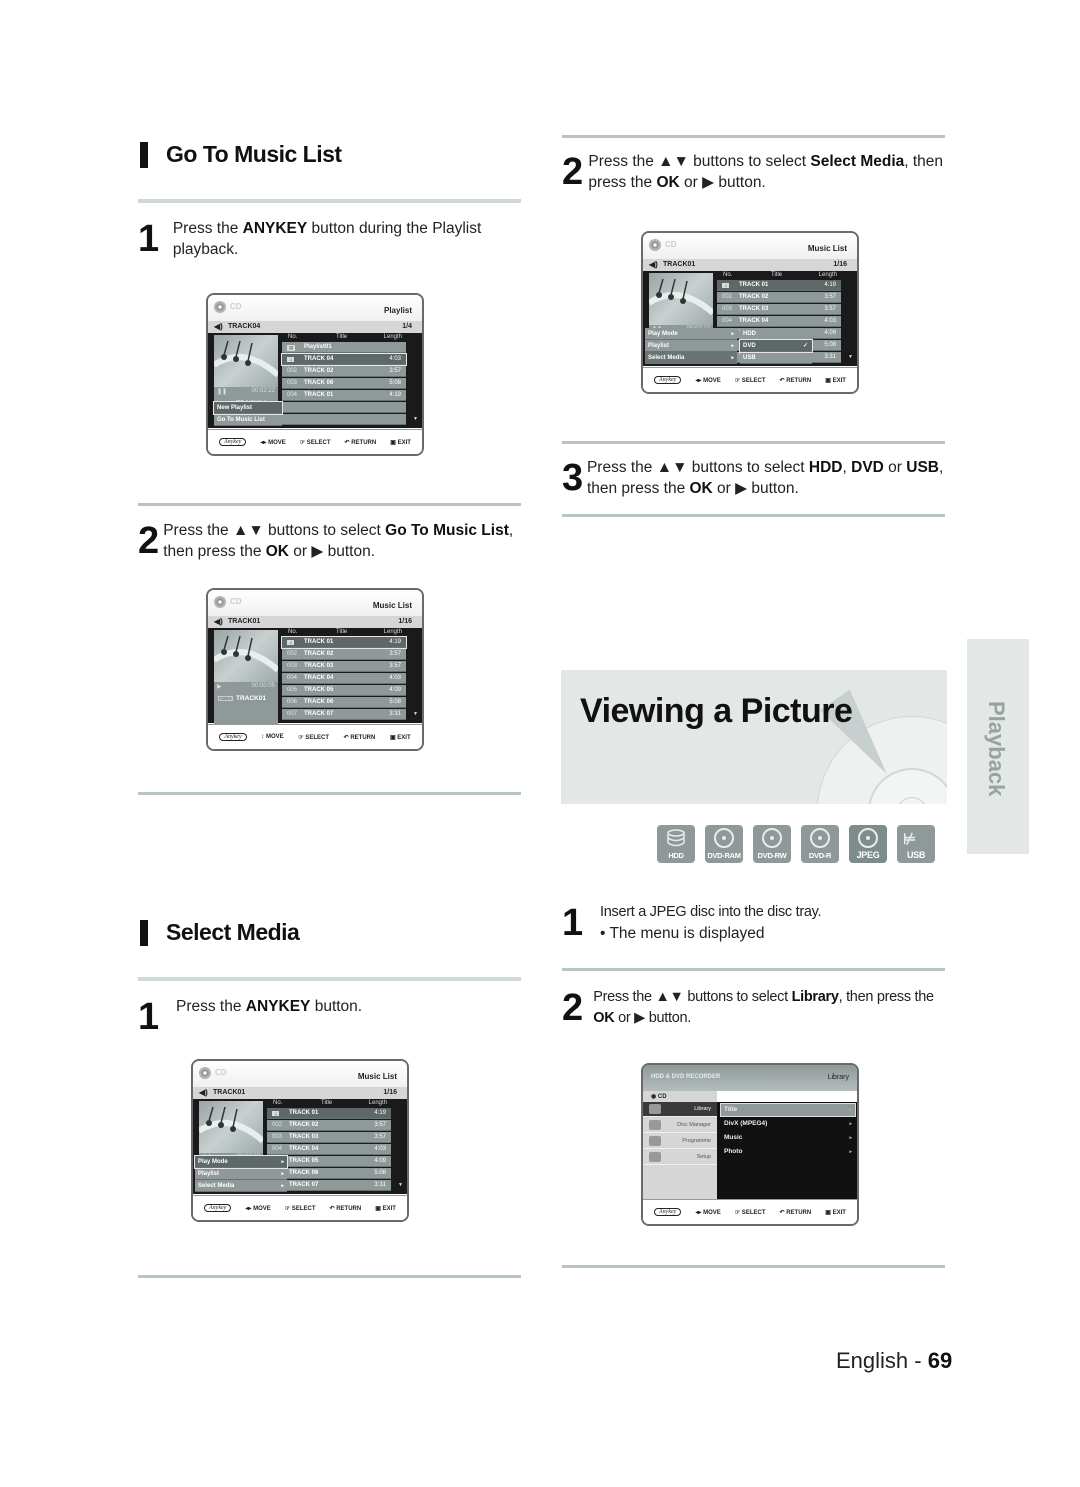  I want to click on page-indicator: 1/16, so click(840, 264).